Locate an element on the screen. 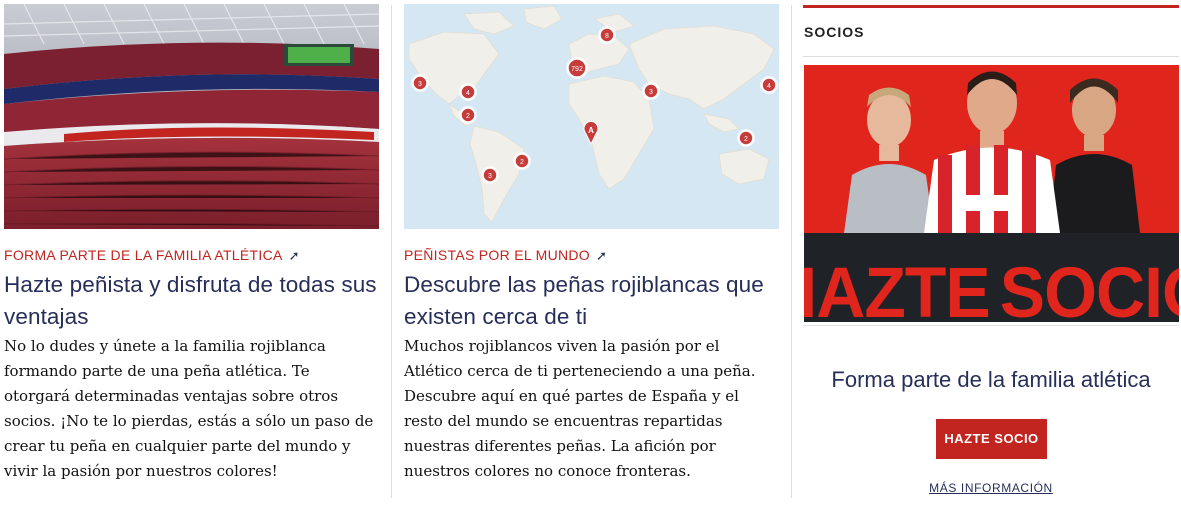 The image size is (1181, 506). card-kicker: PEÑISTAS POR EL MUNDO ➚ is located at coordinates (505, 255).